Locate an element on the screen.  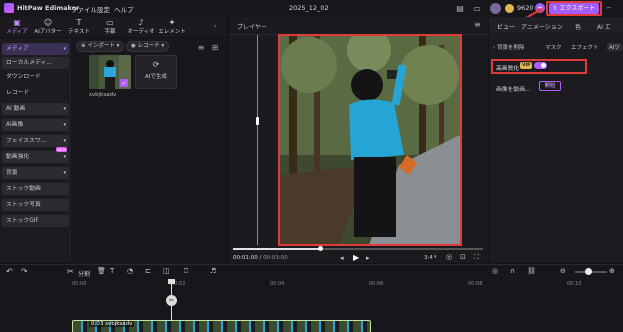
tab-animation: アニメーション is located at coordinates (542, 26).